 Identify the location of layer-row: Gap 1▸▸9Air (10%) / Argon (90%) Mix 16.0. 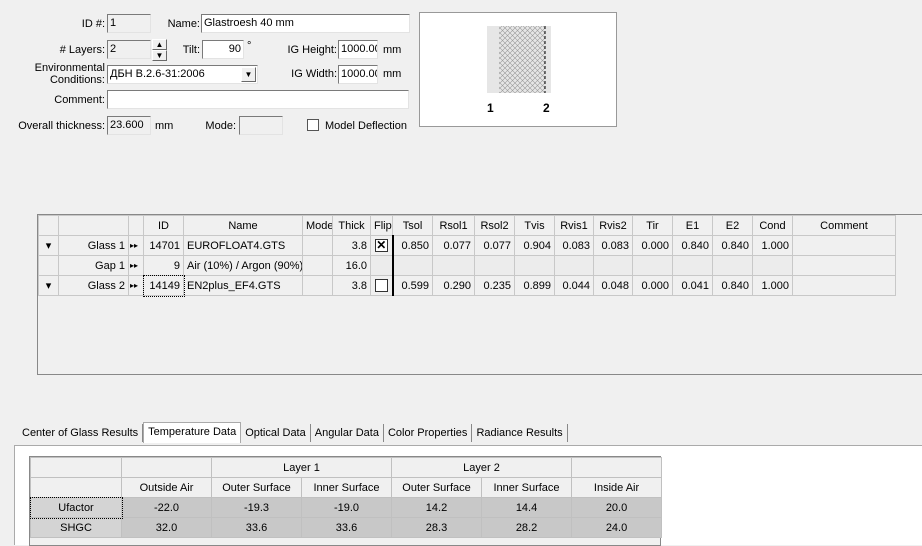
(467, 265).